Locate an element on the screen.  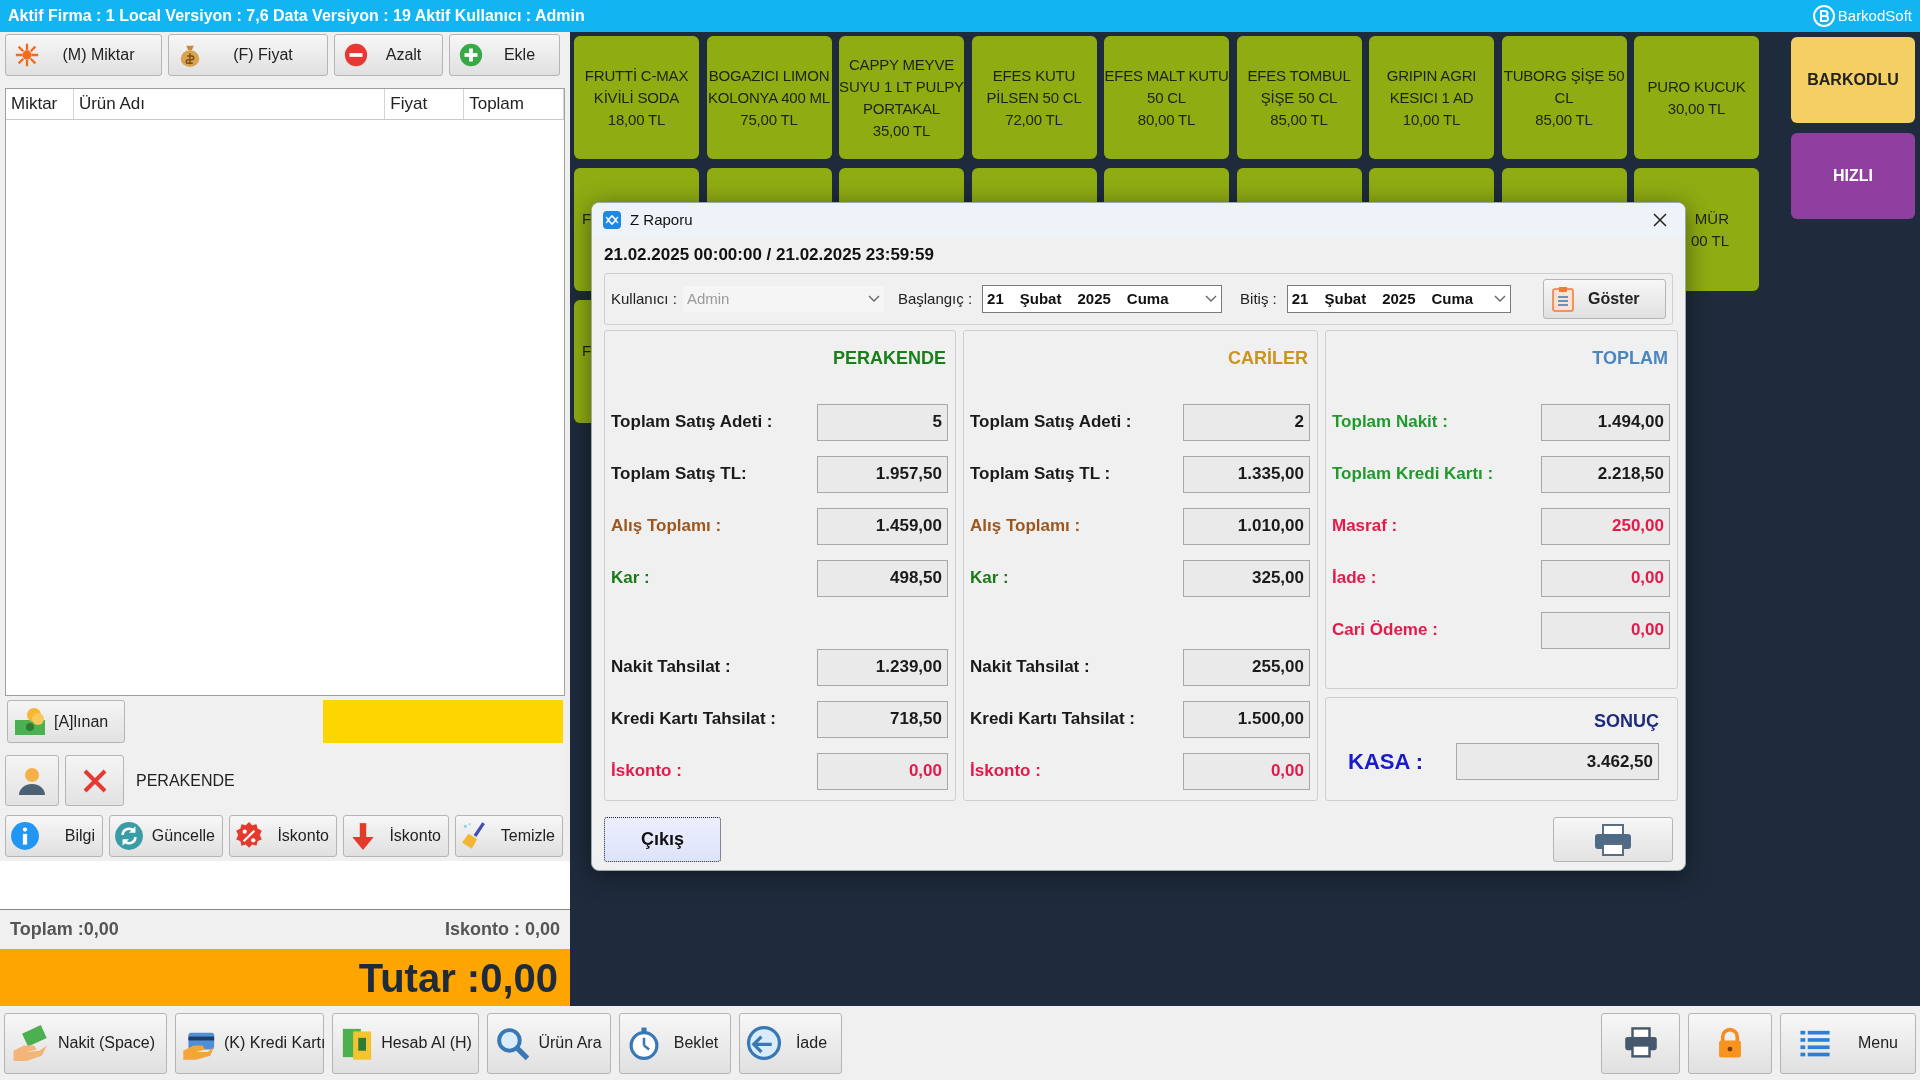
stat-value: 1.239,00 is located at coordinates (882, 667).